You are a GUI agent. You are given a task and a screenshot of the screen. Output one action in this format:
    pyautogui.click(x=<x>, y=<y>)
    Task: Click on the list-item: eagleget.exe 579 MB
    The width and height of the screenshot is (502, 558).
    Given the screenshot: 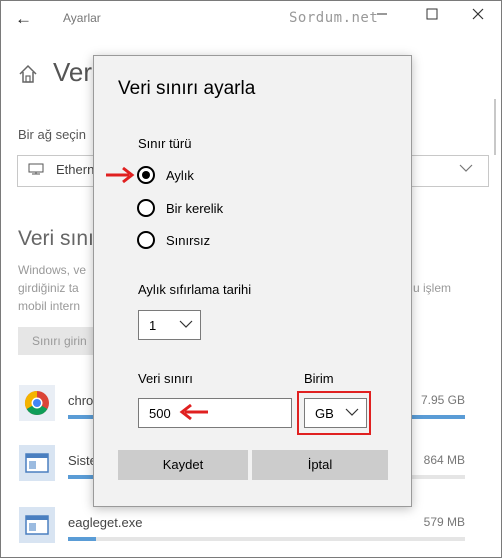 What is the action you would take?
    pyautogui.click(x=251, y=532)
    